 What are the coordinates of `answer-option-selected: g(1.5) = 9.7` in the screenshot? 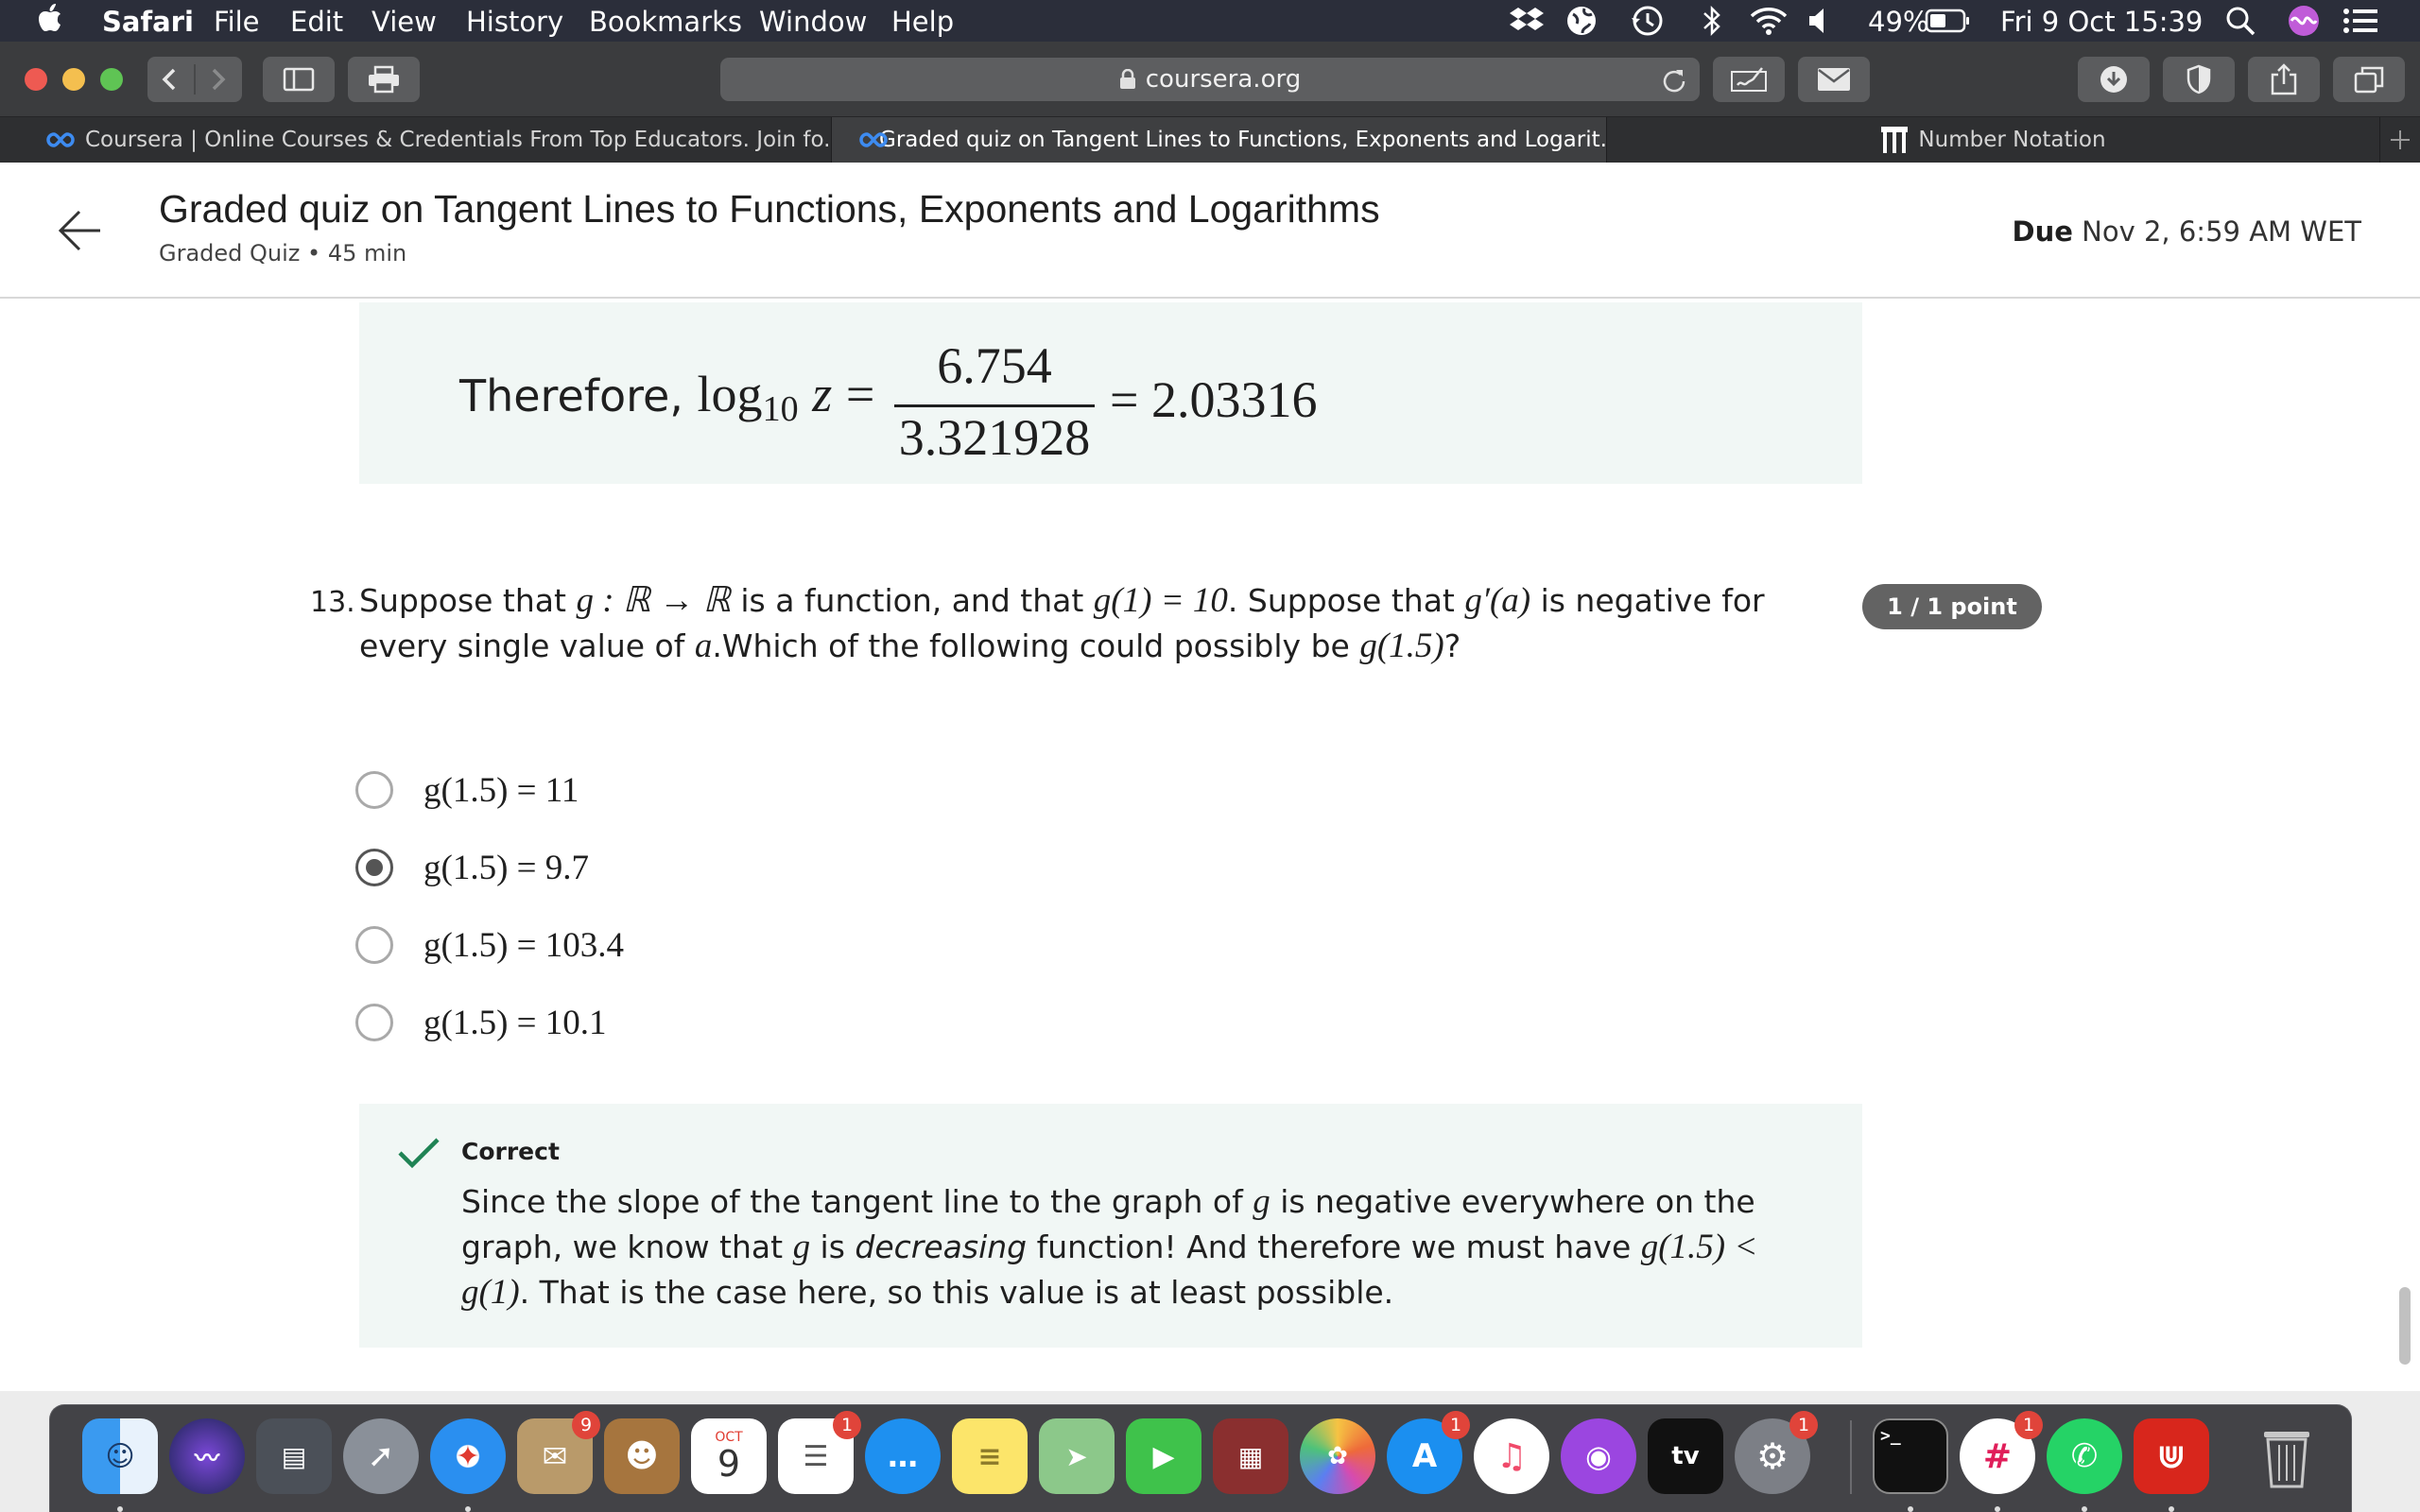 It's located at (472, 867).